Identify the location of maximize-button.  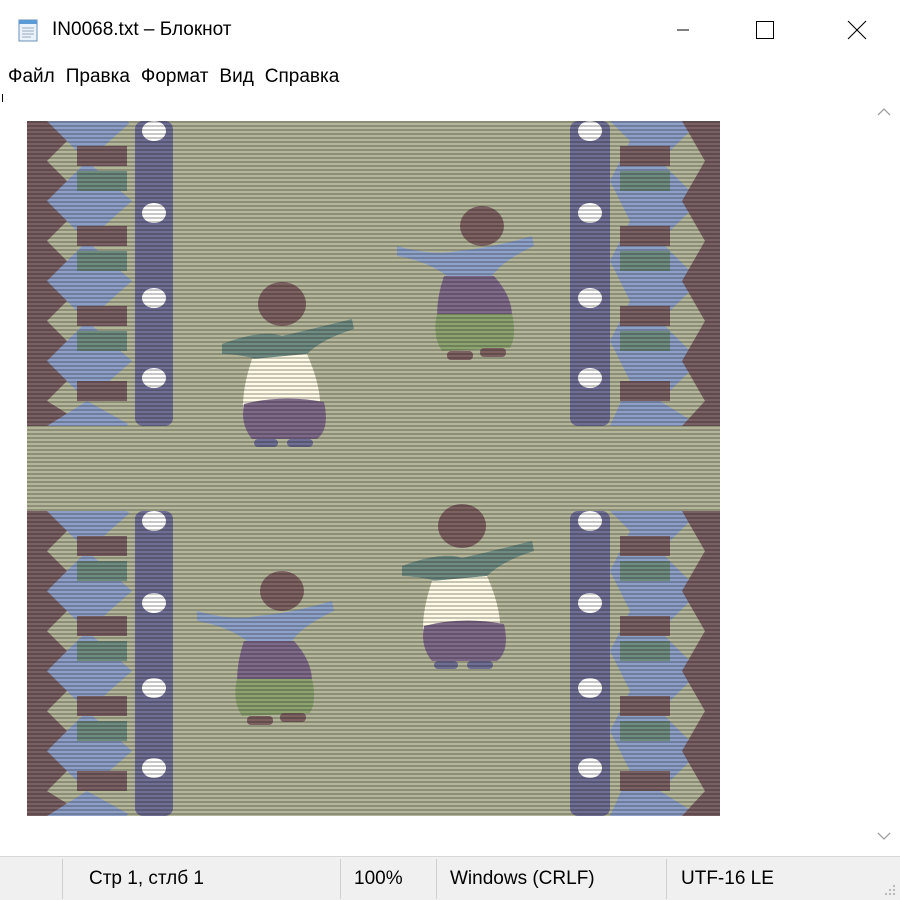
(765, 30).